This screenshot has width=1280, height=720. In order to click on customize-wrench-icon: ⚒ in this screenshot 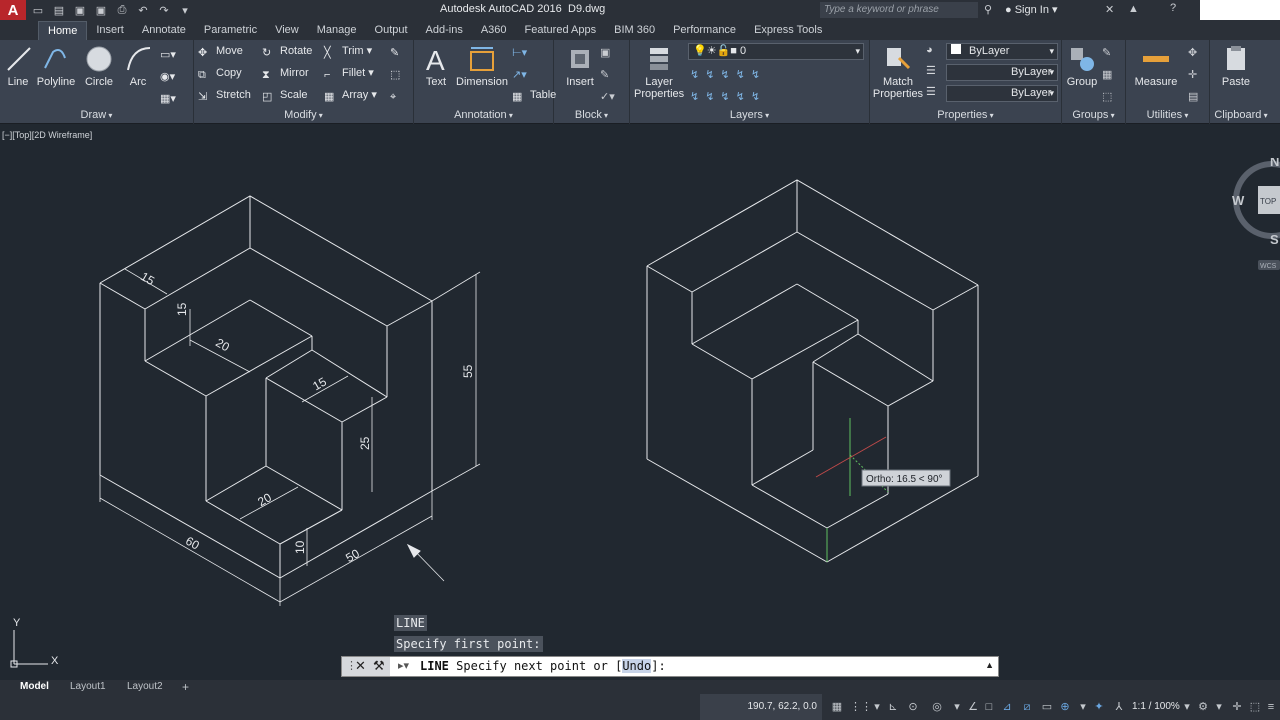, I will do `click(379, 666)`.